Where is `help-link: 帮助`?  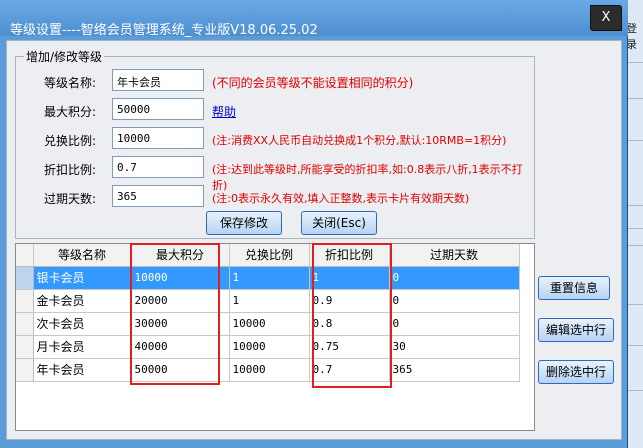 help-link: 帮助 is located at coordinates (224, 111).